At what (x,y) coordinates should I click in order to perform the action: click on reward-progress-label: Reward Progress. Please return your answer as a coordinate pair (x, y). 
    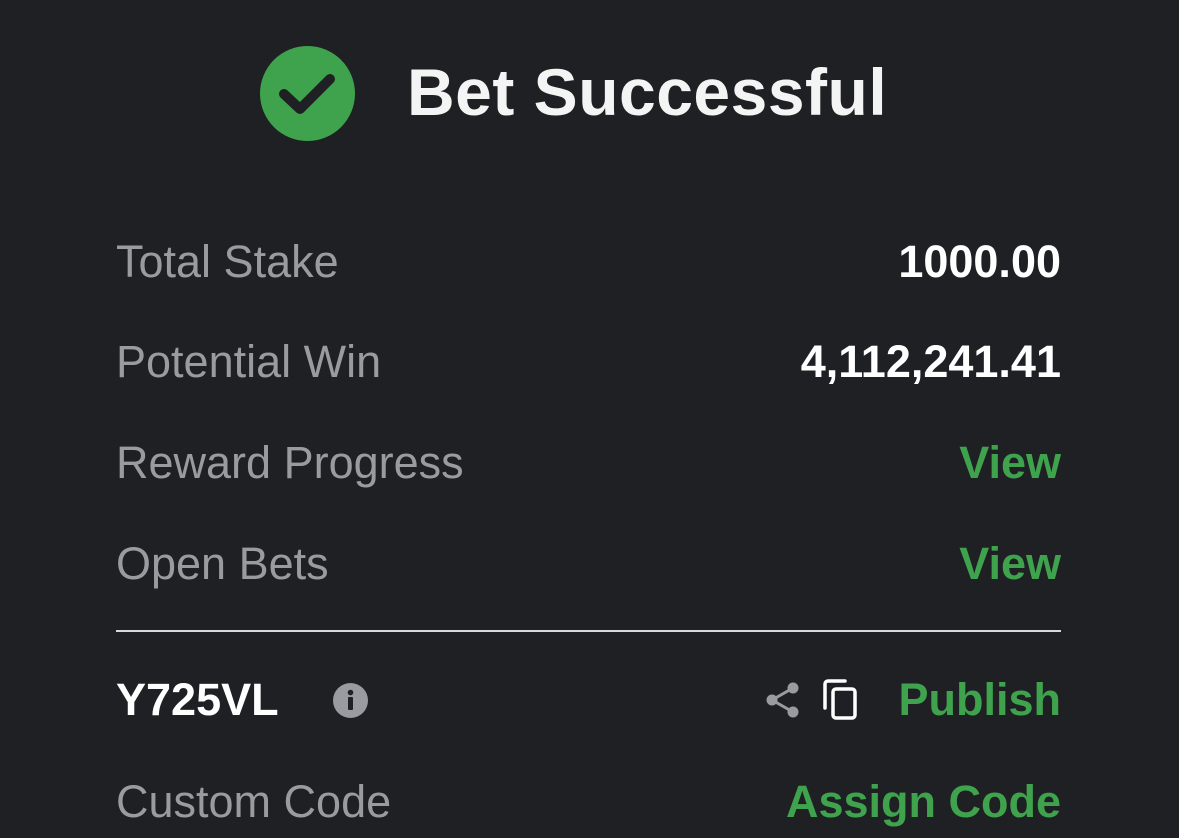
    Looking at the image, I should click on (290, 462).